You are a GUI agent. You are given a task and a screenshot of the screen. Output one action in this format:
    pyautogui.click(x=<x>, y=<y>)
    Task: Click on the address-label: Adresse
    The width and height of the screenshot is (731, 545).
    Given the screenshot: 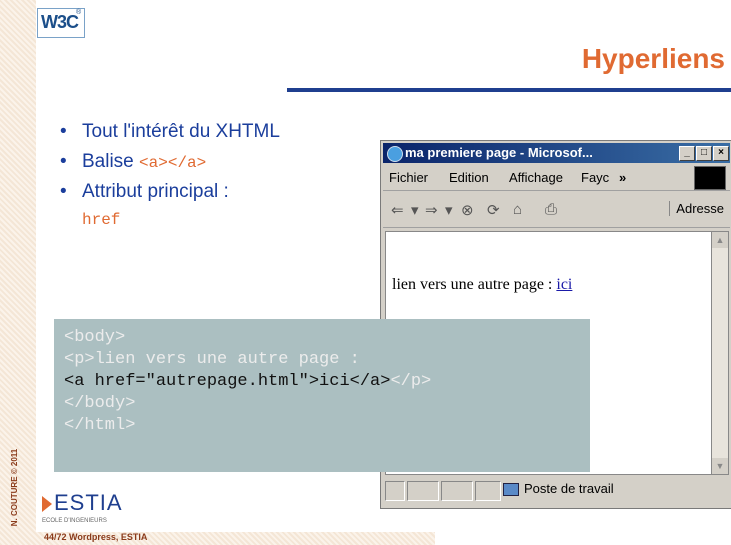 What is the action you would take?
    pyautogui.click(x=696, y=208)
    